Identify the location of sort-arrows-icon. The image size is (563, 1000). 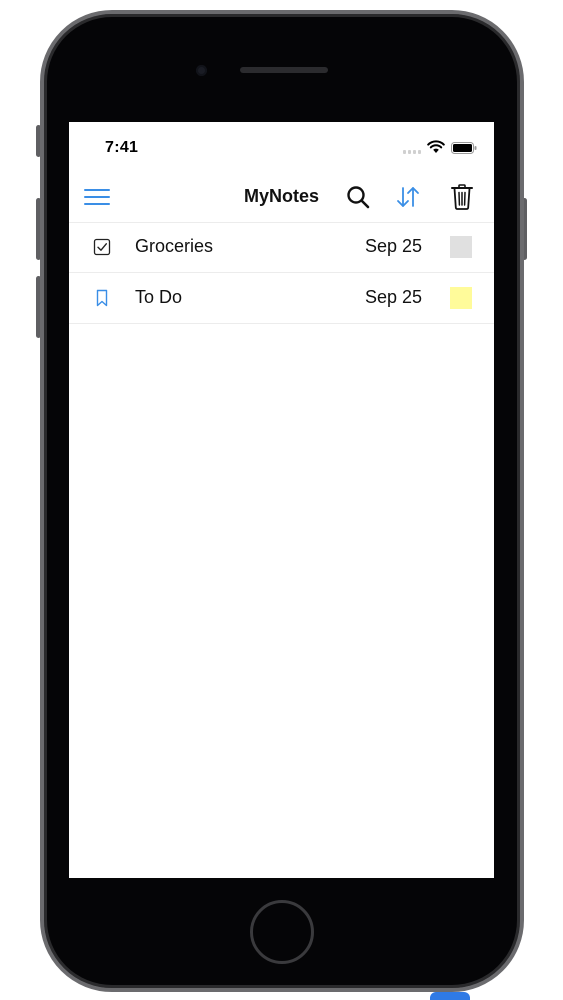
(408, 197).